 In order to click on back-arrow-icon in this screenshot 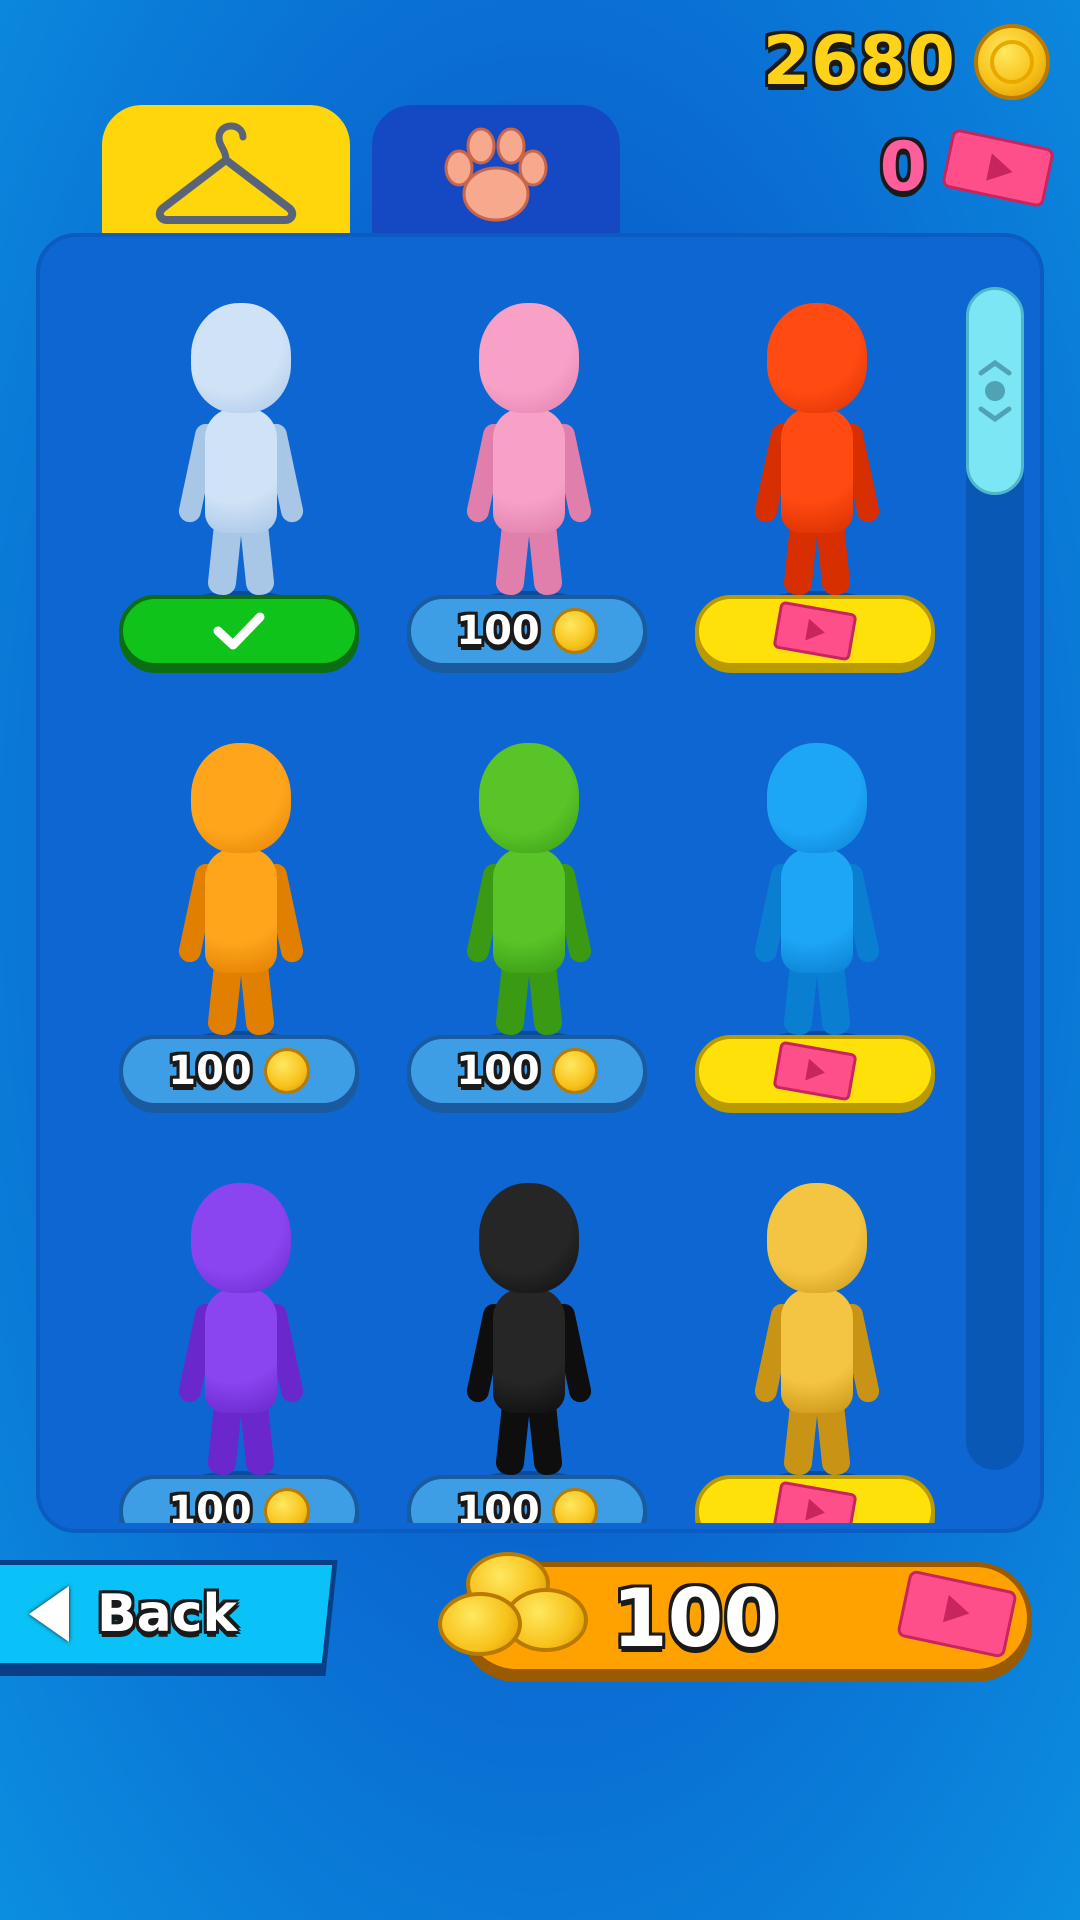, I will do `click(48, 1614)`.